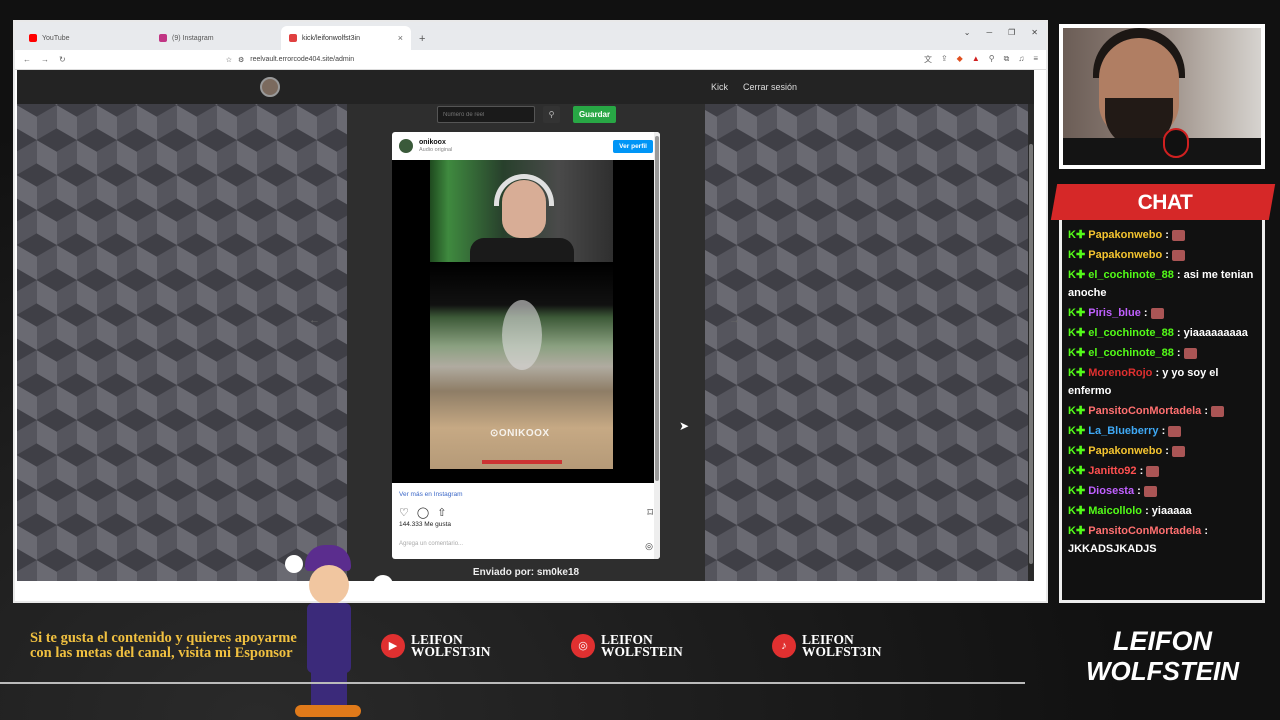 The width and height of the screenshot is (1280, 720). What do you see at coordinates (1072, 275) in the screenshot?
I see `kick-badge-icon: K` at bounding box center [1072, 275].